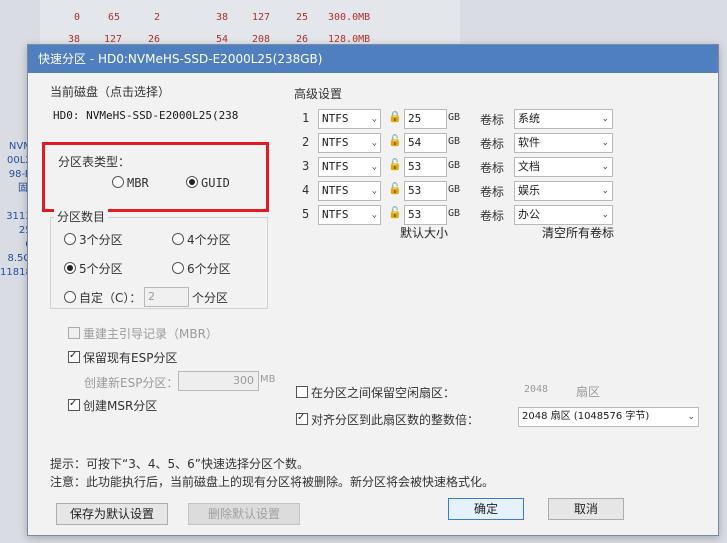  I want to click on volume-label-value: 系统, so click(529, 118).